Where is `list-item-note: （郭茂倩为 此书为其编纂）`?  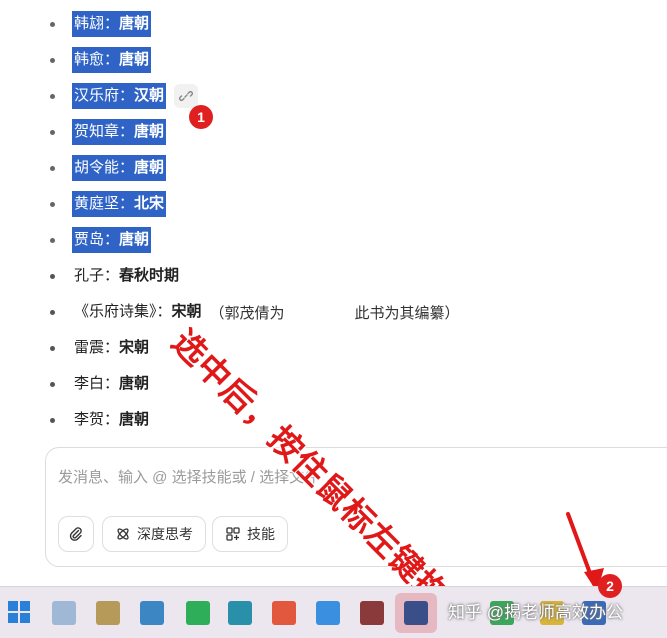
list-item-note: （郭茂倩为 此书为其编纂） is located at coordinates (334, 313).